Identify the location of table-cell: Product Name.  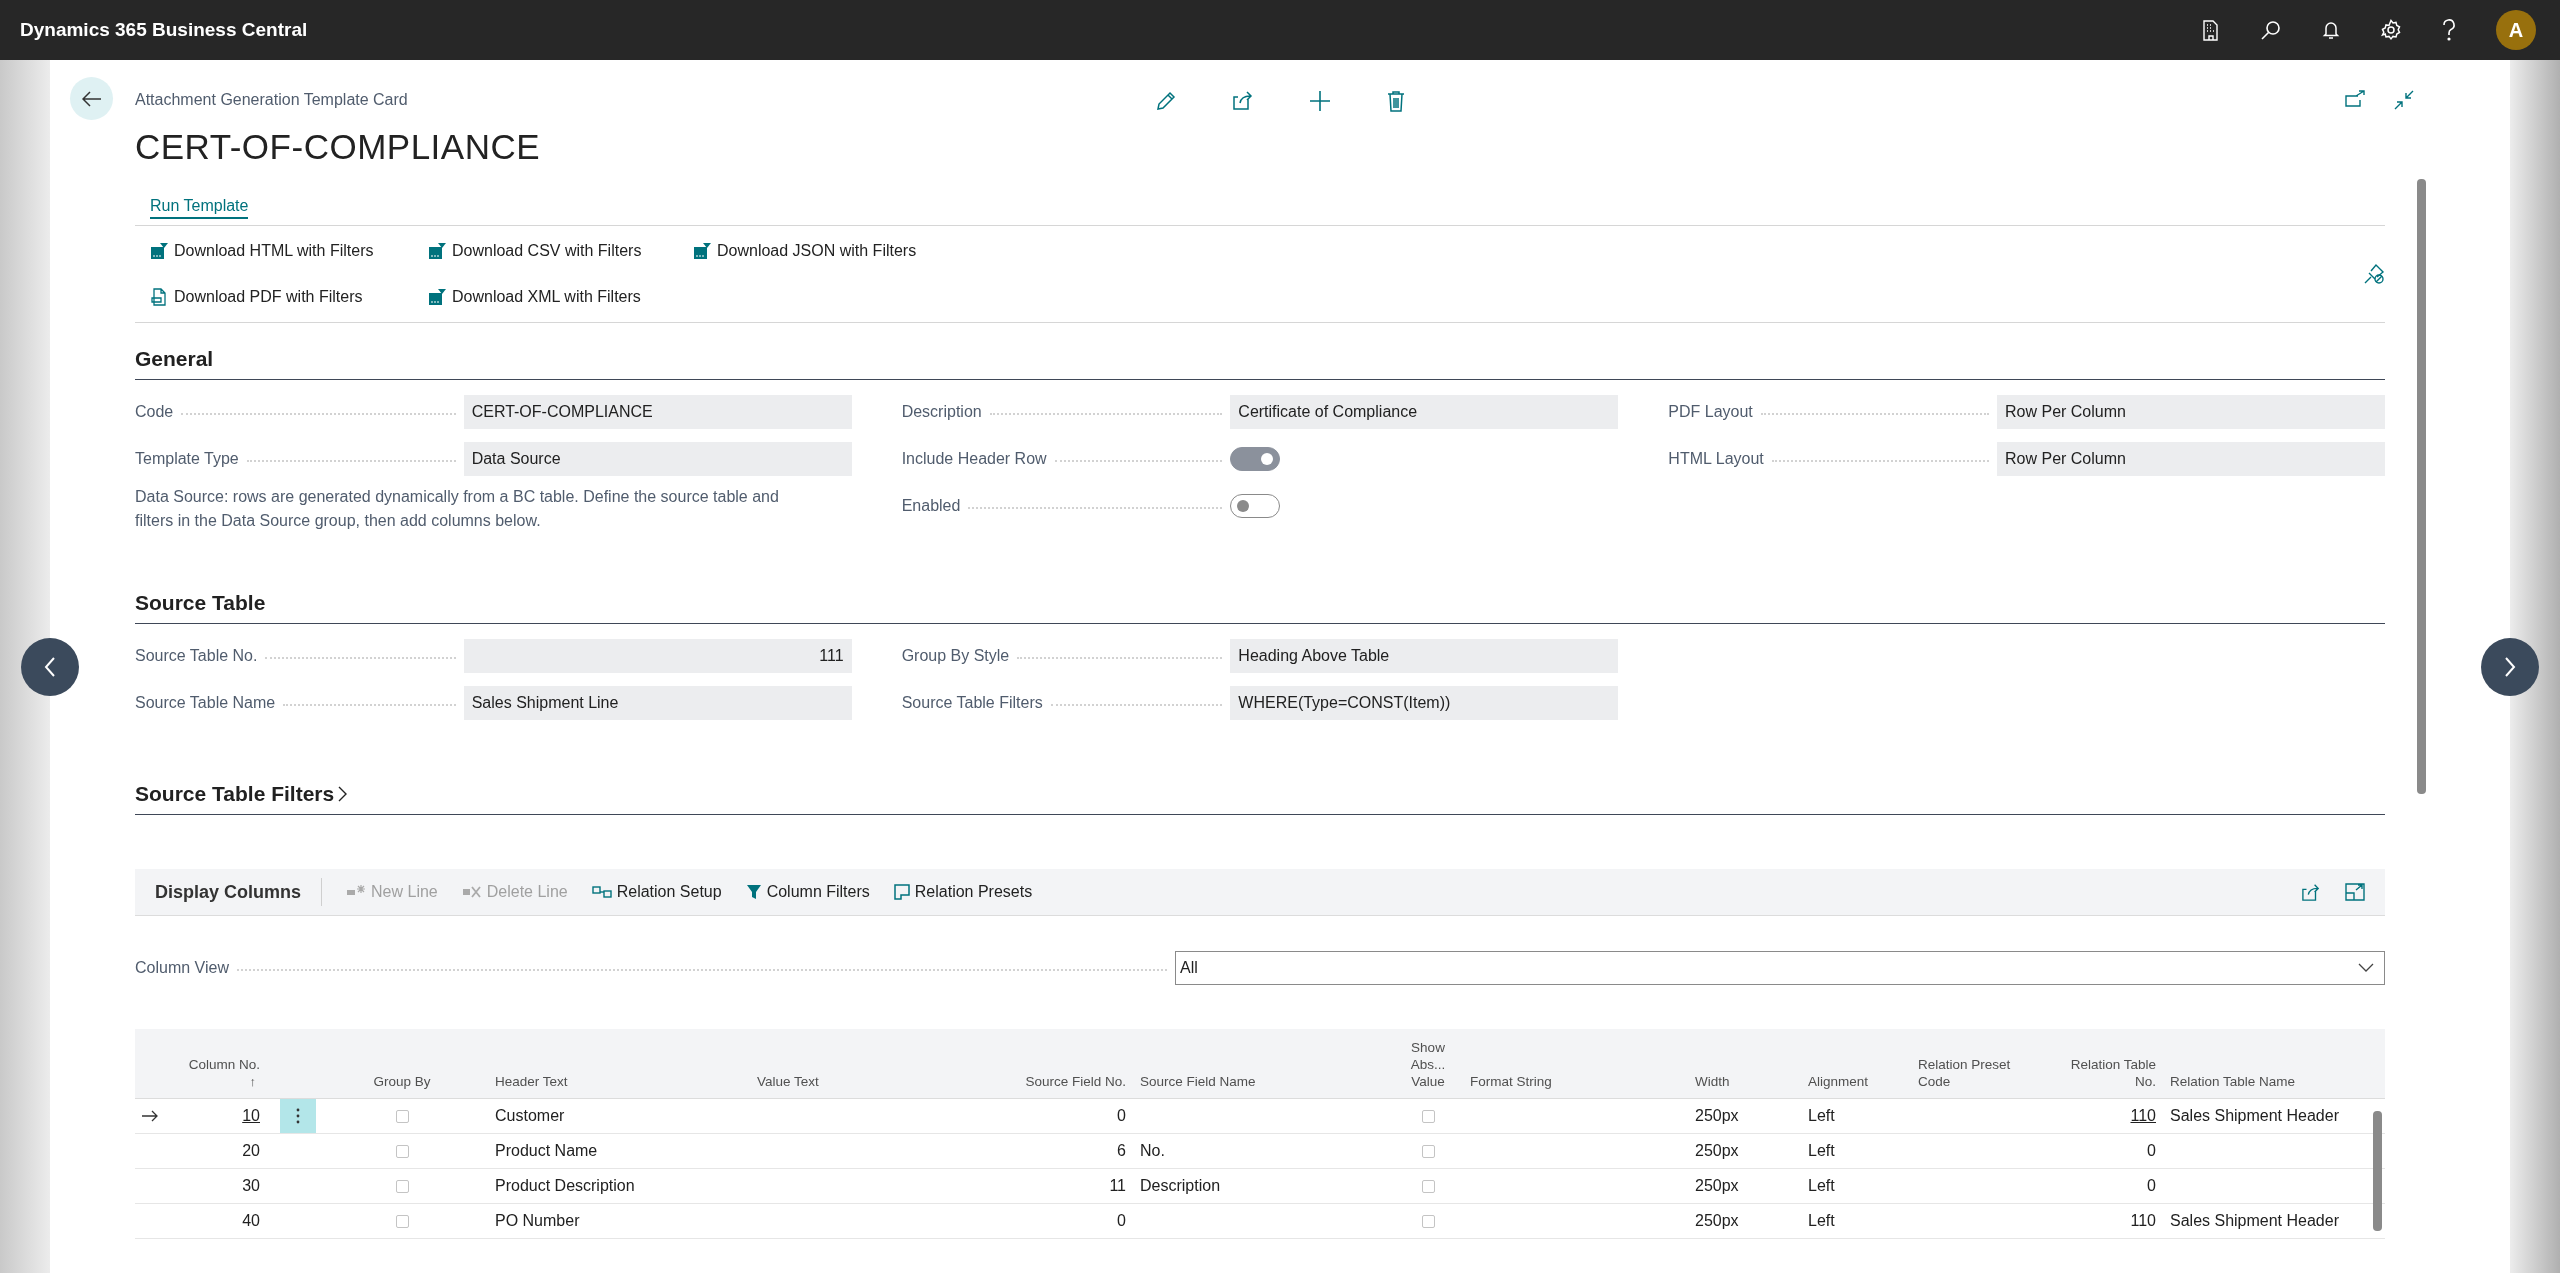
(546, 1151).